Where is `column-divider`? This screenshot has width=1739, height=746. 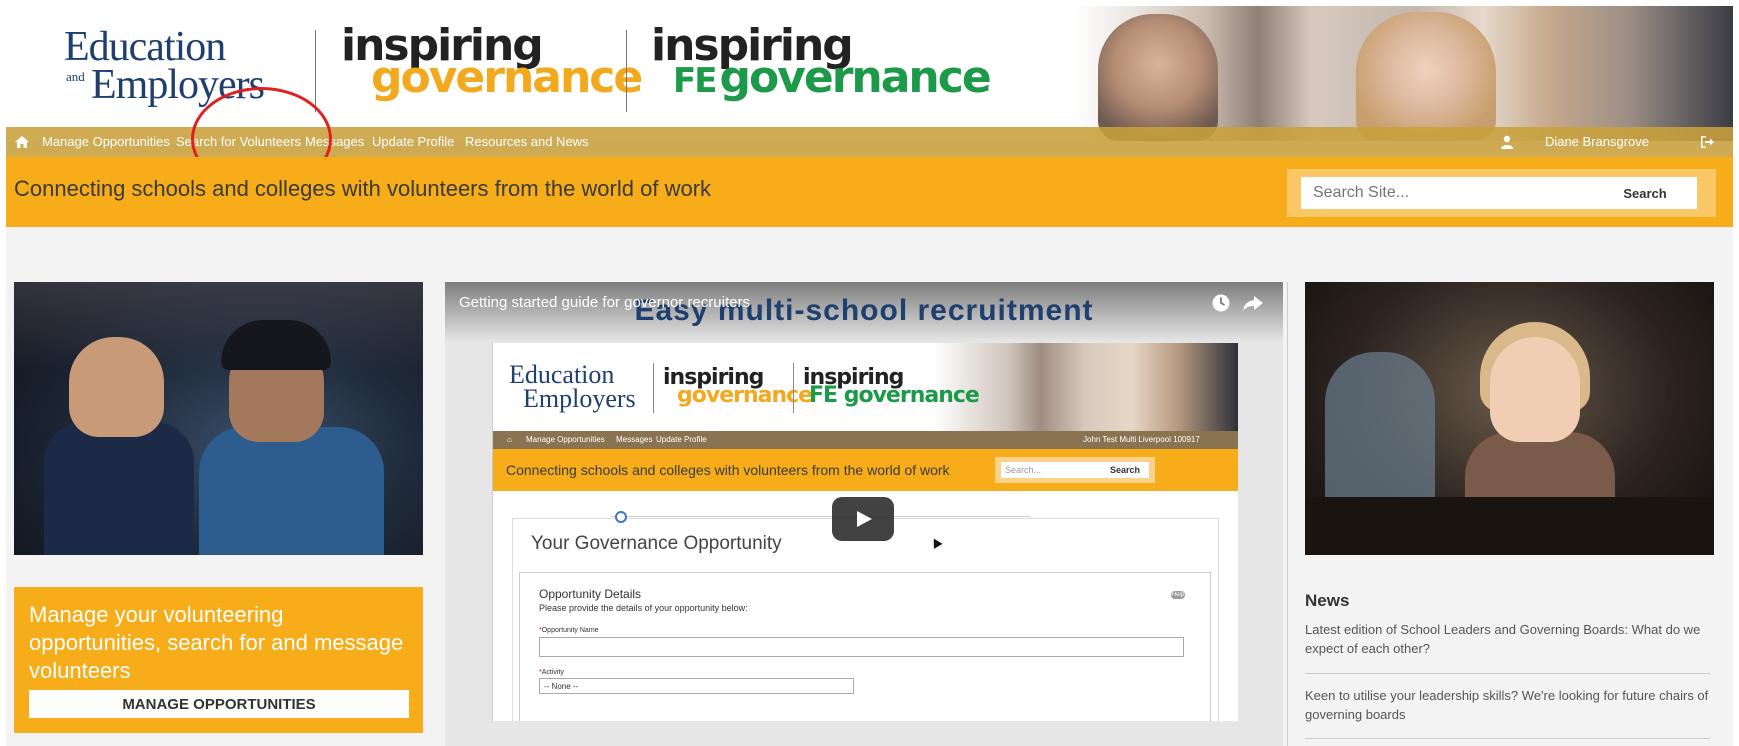
column-divider is located at coordinates (1287, 514).